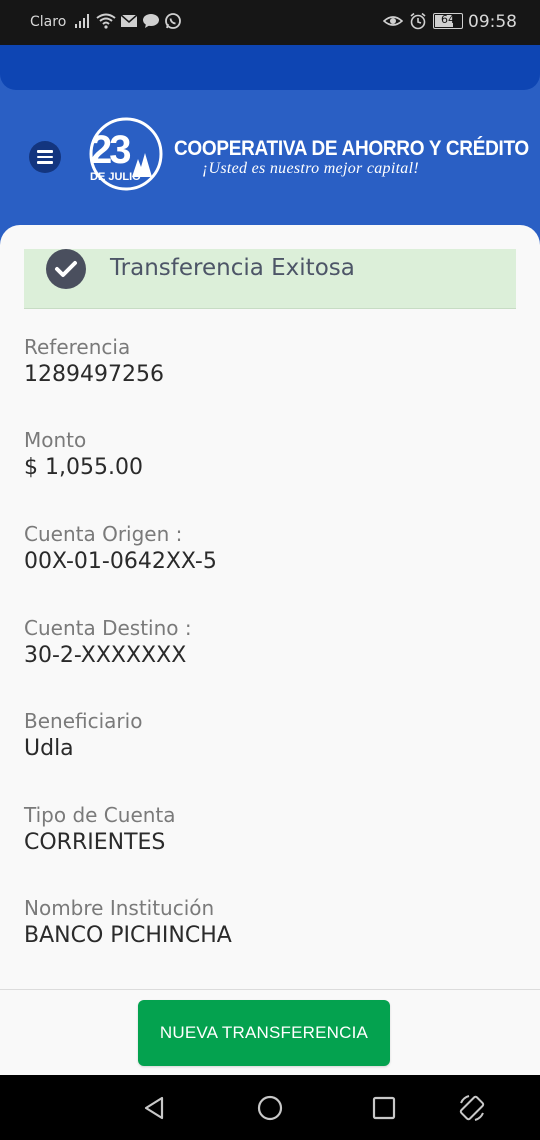 The height and width of the screenshot is (1140, 540). I want to click on system-navigation-bar, so click(270, 1107).